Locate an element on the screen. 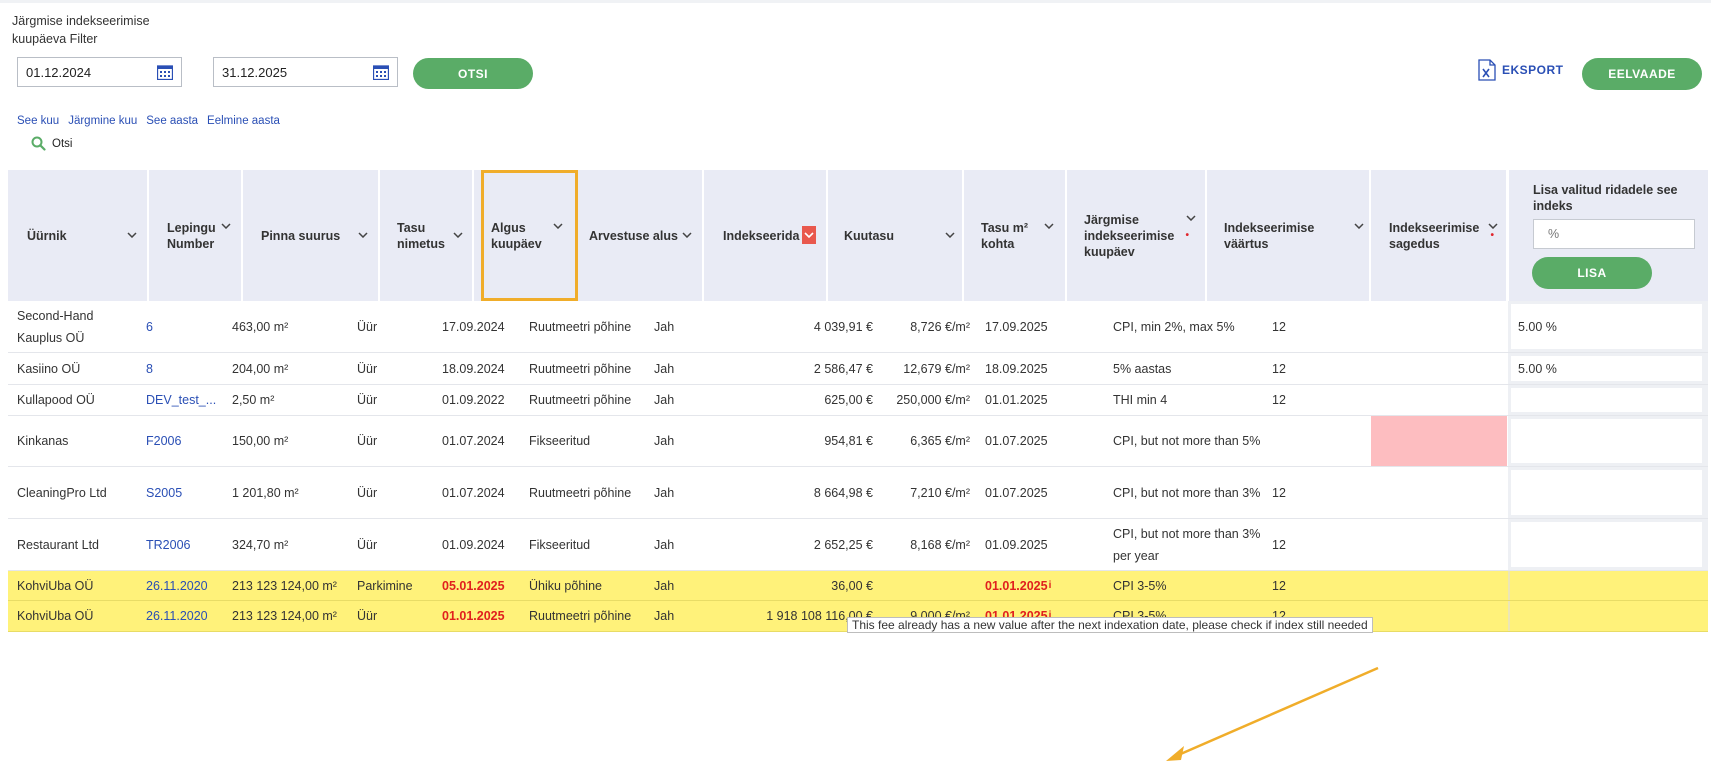 This screenshot has height=765, width=1711. cell-monthly: 625,00 € is located at coordinates (848, 400).